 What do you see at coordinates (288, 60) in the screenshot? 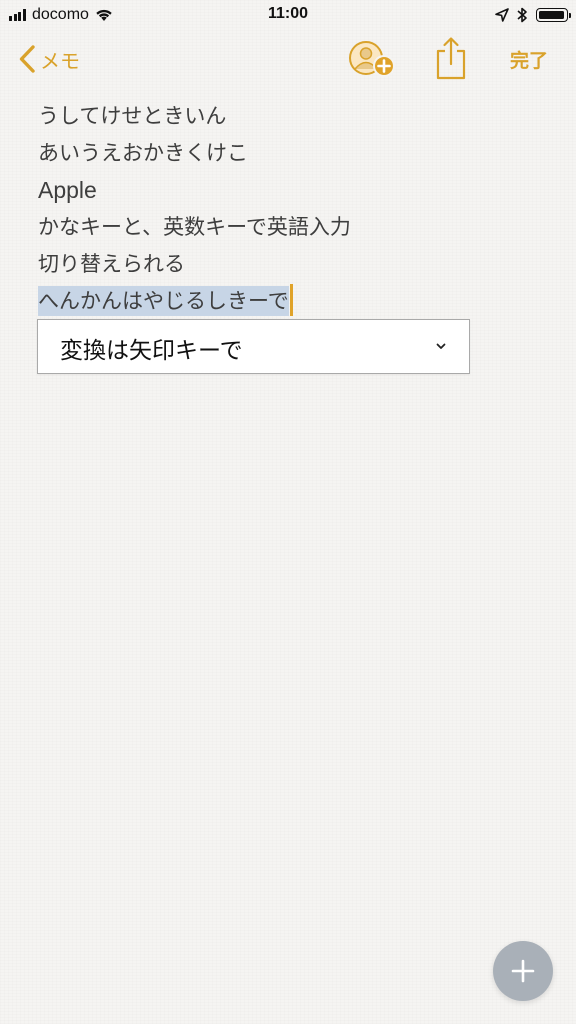
I see `navigation-bar: メモ 完了` at bounding box center [288, 60].